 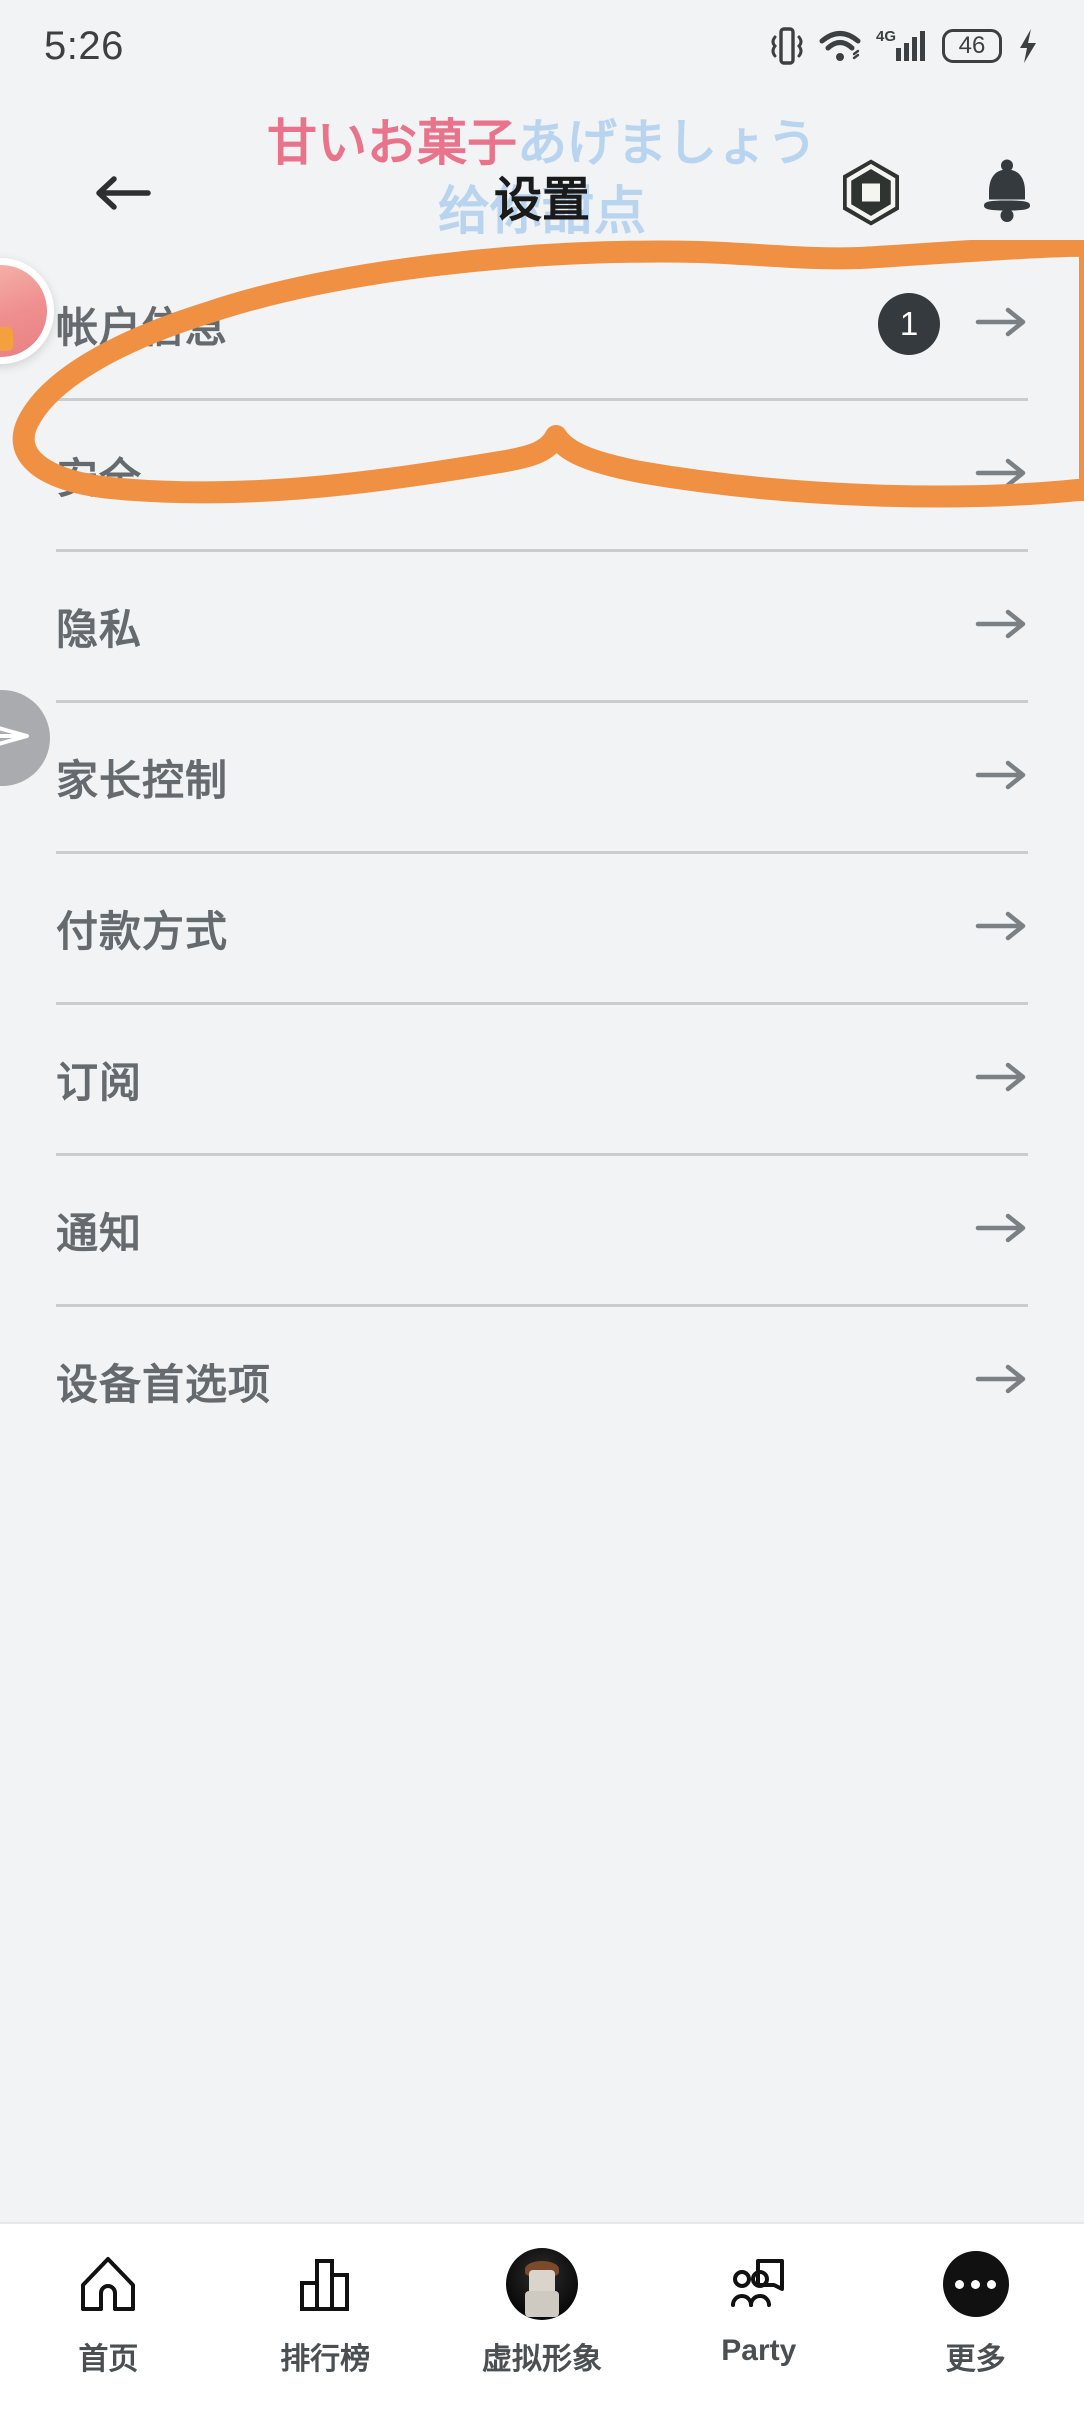 What do you see at coordinates (164, 1384) in the screenshot?
I see `settings-row-label: 设备首选项` at bounding box center [164, 1384].